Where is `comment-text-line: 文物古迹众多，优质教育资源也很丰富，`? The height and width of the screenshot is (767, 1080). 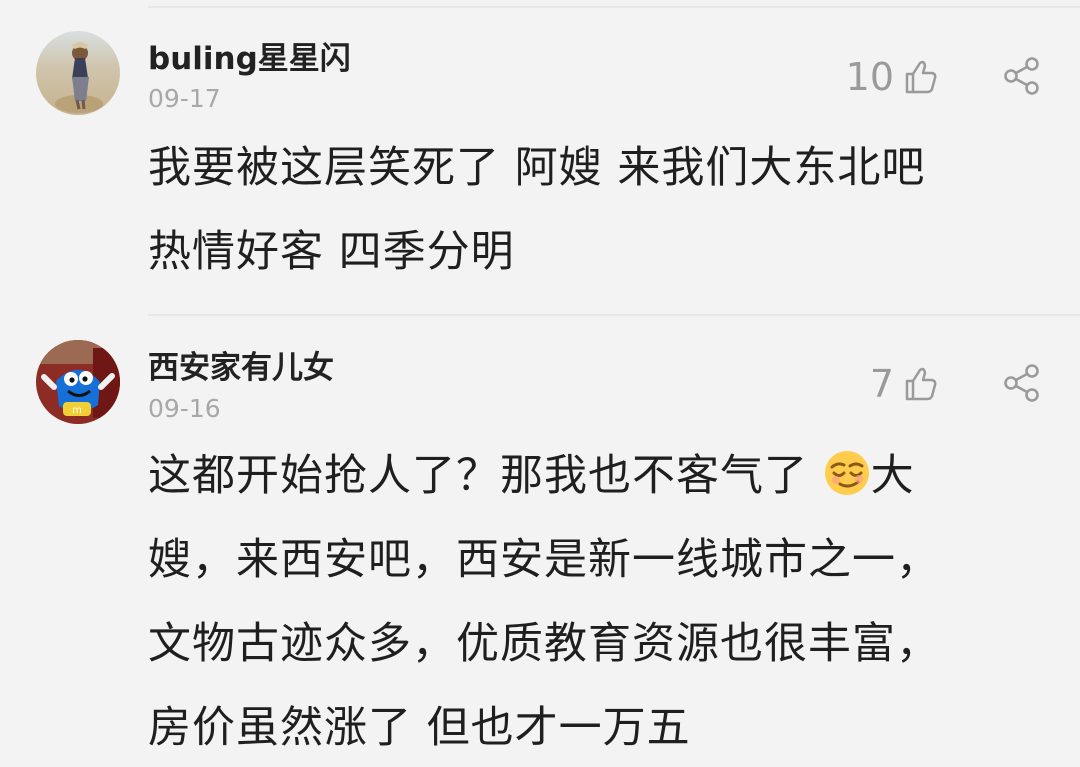 comment-text-line: 文物古迹众多，优质教育资源也很丰富， is located at coordinates (544, 644).